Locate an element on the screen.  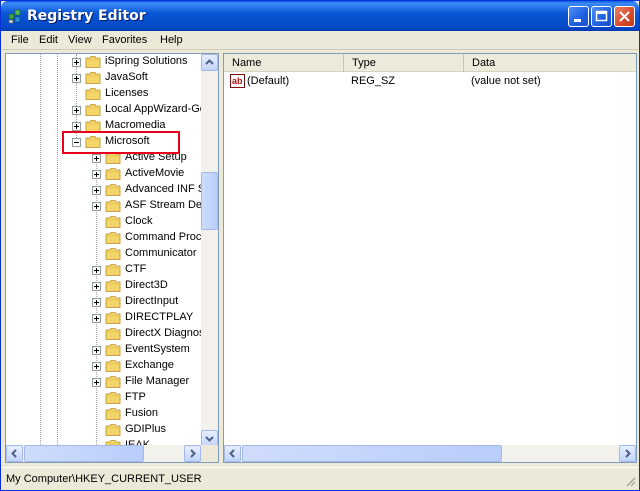
chevron-down-icon is located at coordinates (209, 439).